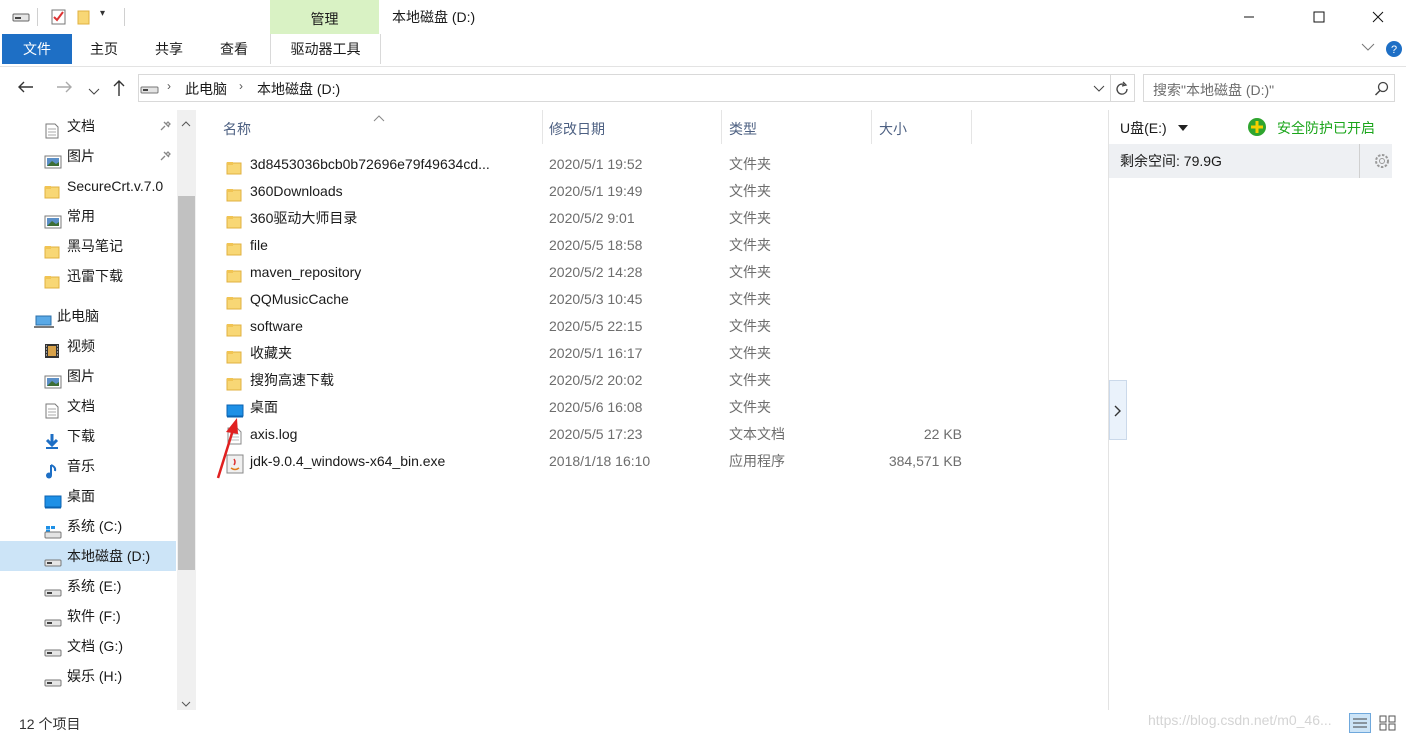 The height and width of the screenshot is (737, 1406). I want to click on nav-item-label: 系统 (C:), so click(95, 526).